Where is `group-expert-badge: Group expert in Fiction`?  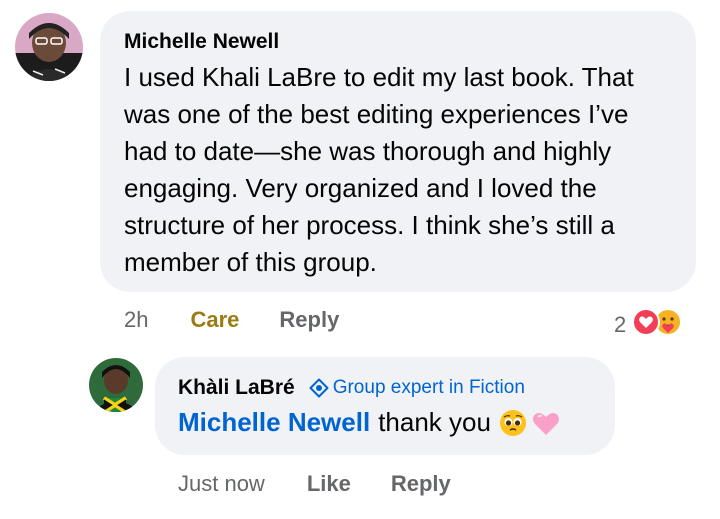 group-expert-badge: Group expert in Fiction is located at coordinates (417, 388).